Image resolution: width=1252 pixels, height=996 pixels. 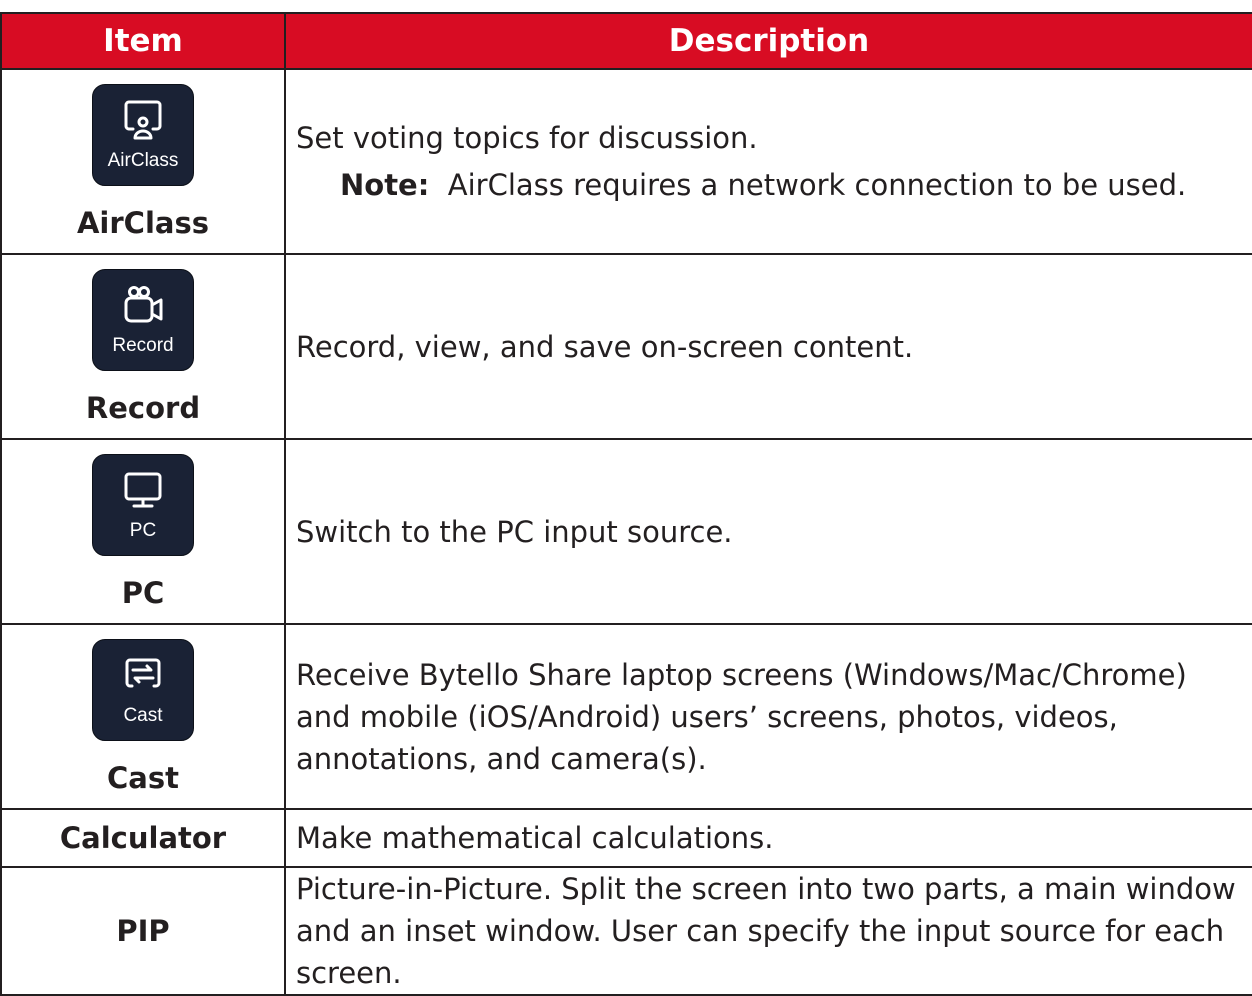 I want to click on item-name: Cast, so click(x=143, y=777).